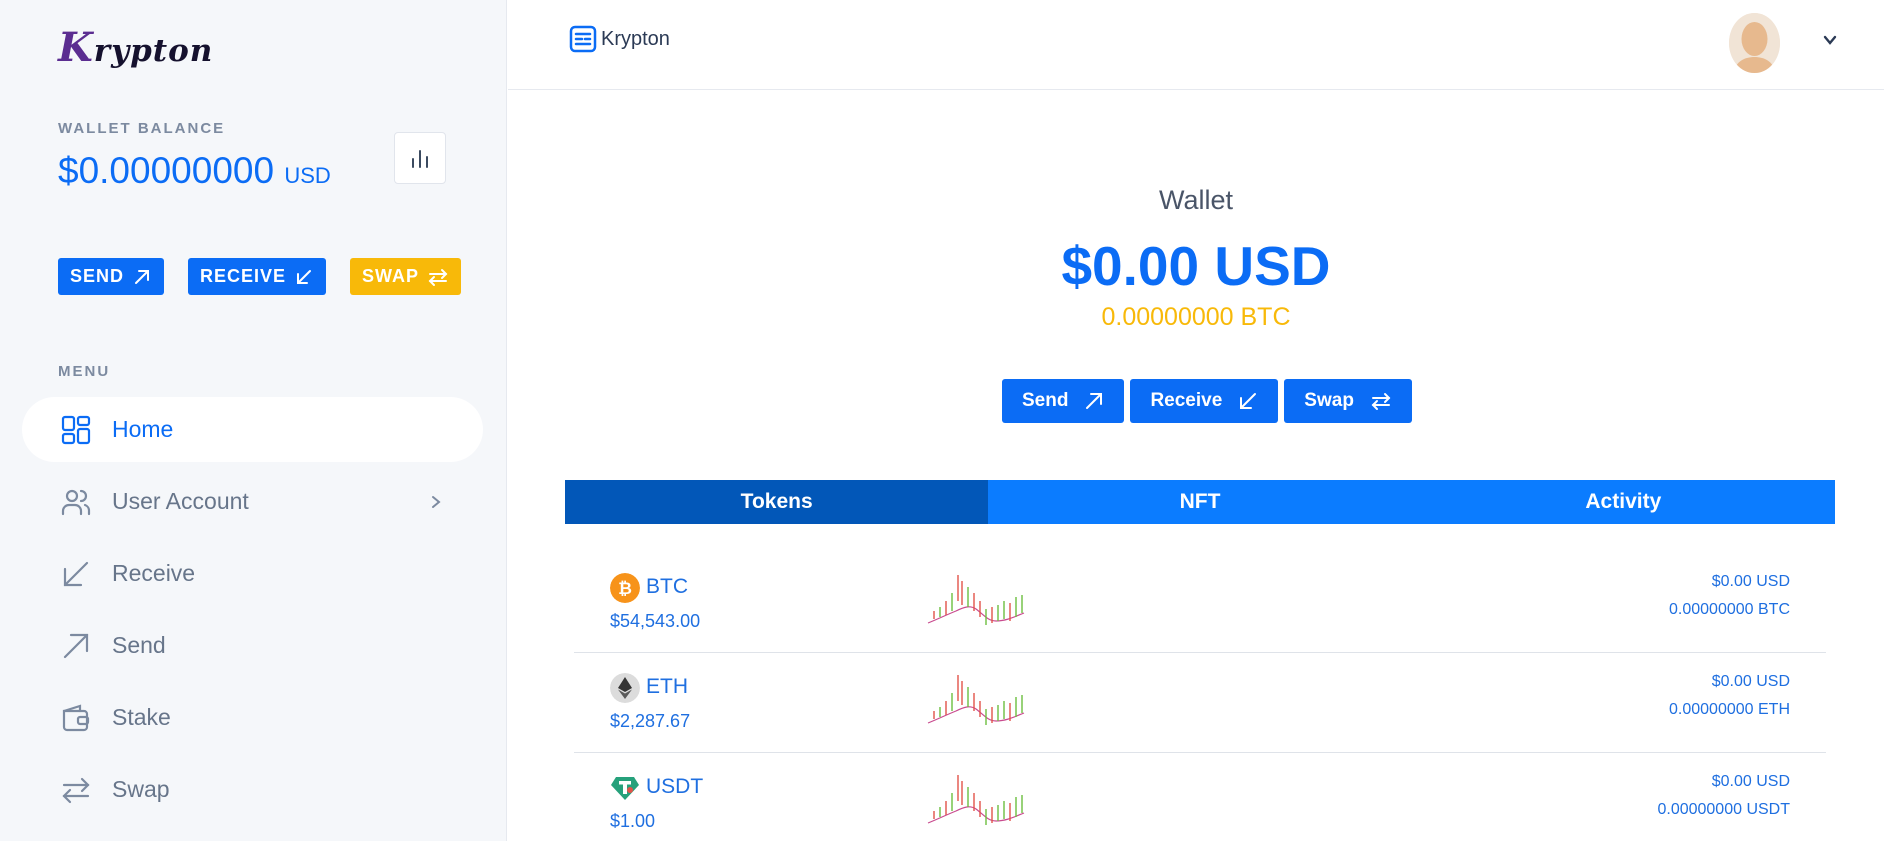 The height and width of the screenshot is (841, 1884). Describe the element at coordinates (633, 821) in the screenshot. I see `token-price: $1.00` at that location.